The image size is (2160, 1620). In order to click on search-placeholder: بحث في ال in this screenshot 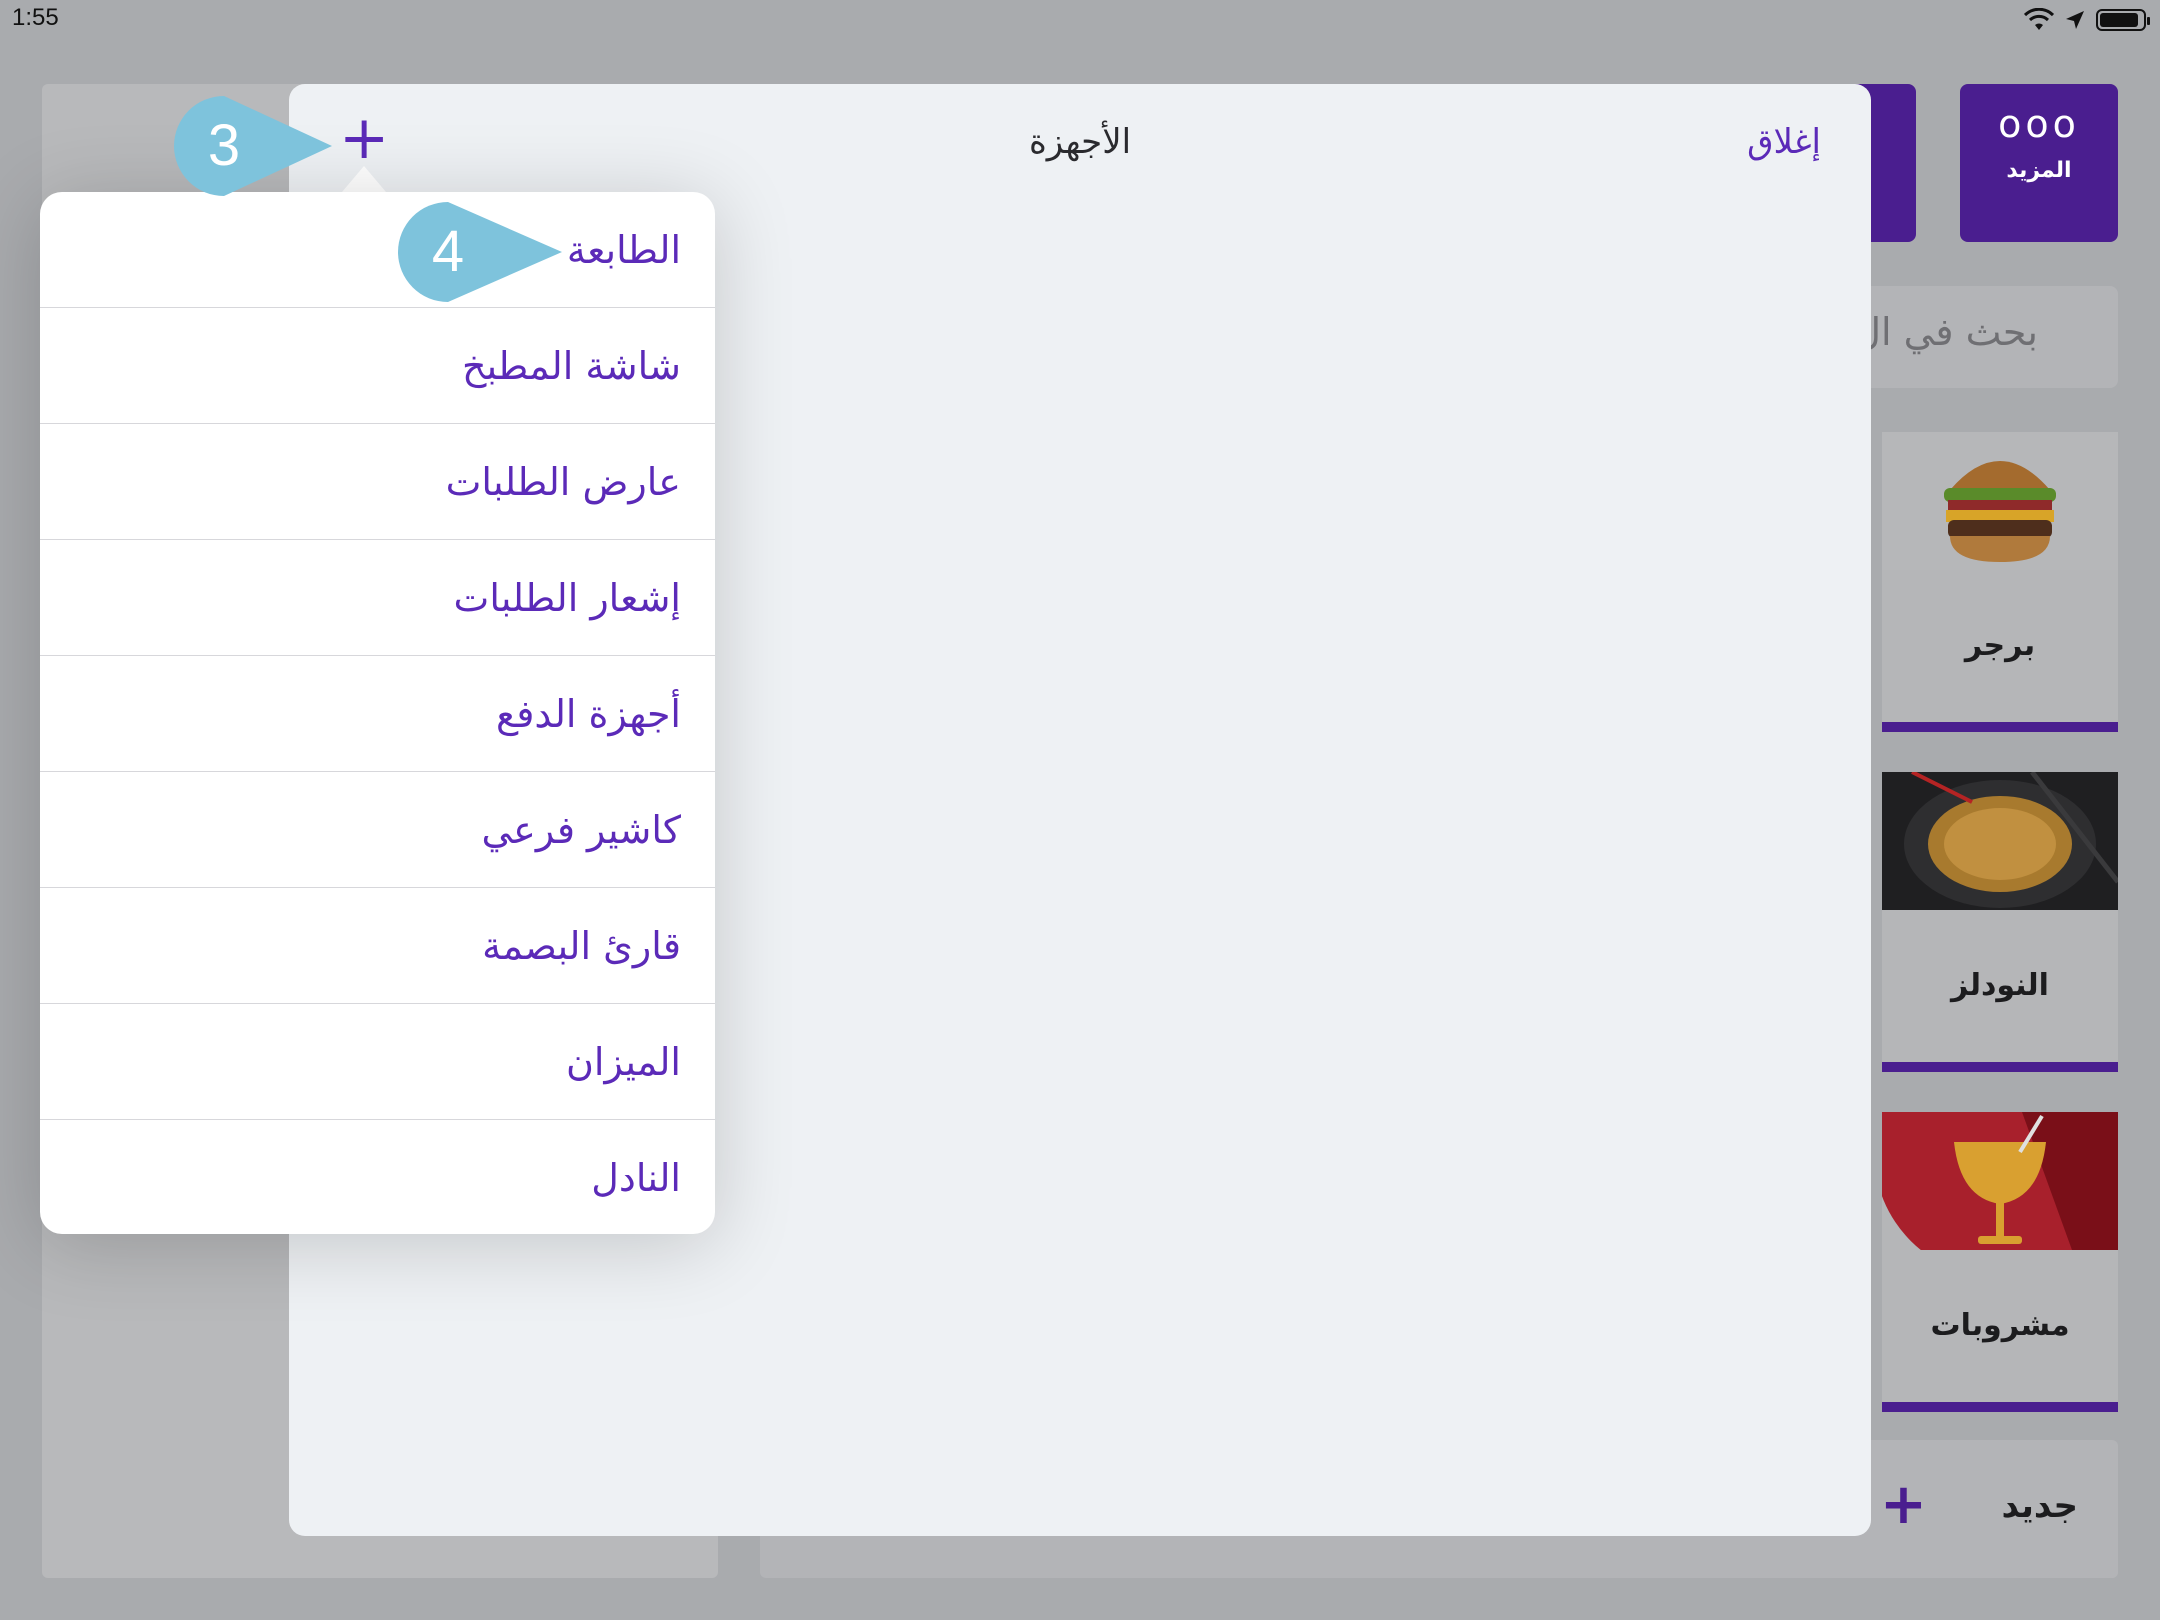, I will do `click(1945, 332)`.